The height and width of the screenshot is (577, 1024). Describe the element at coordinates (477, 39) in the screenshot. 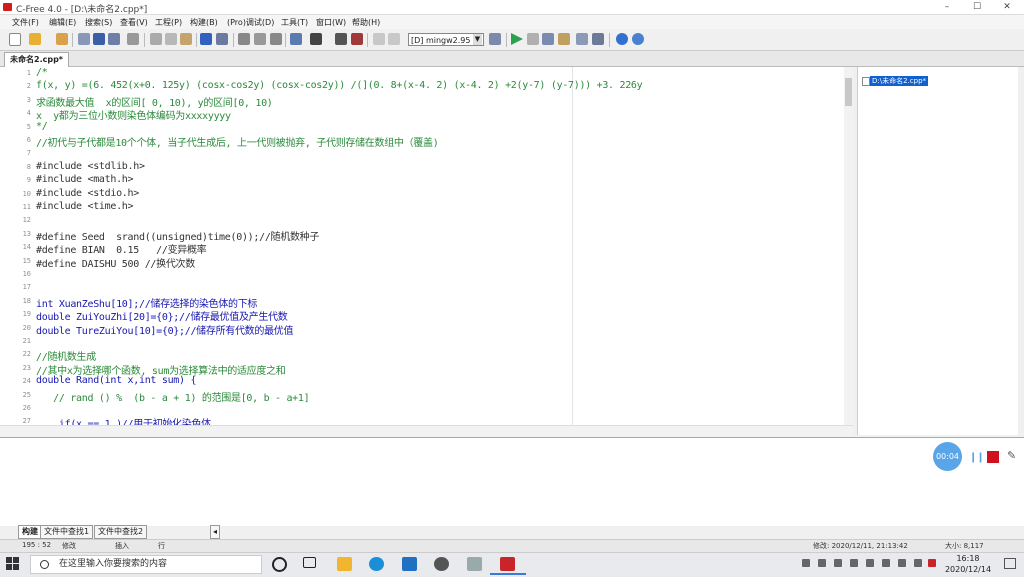

I see `chevron-down-icon: ▼` at that location.